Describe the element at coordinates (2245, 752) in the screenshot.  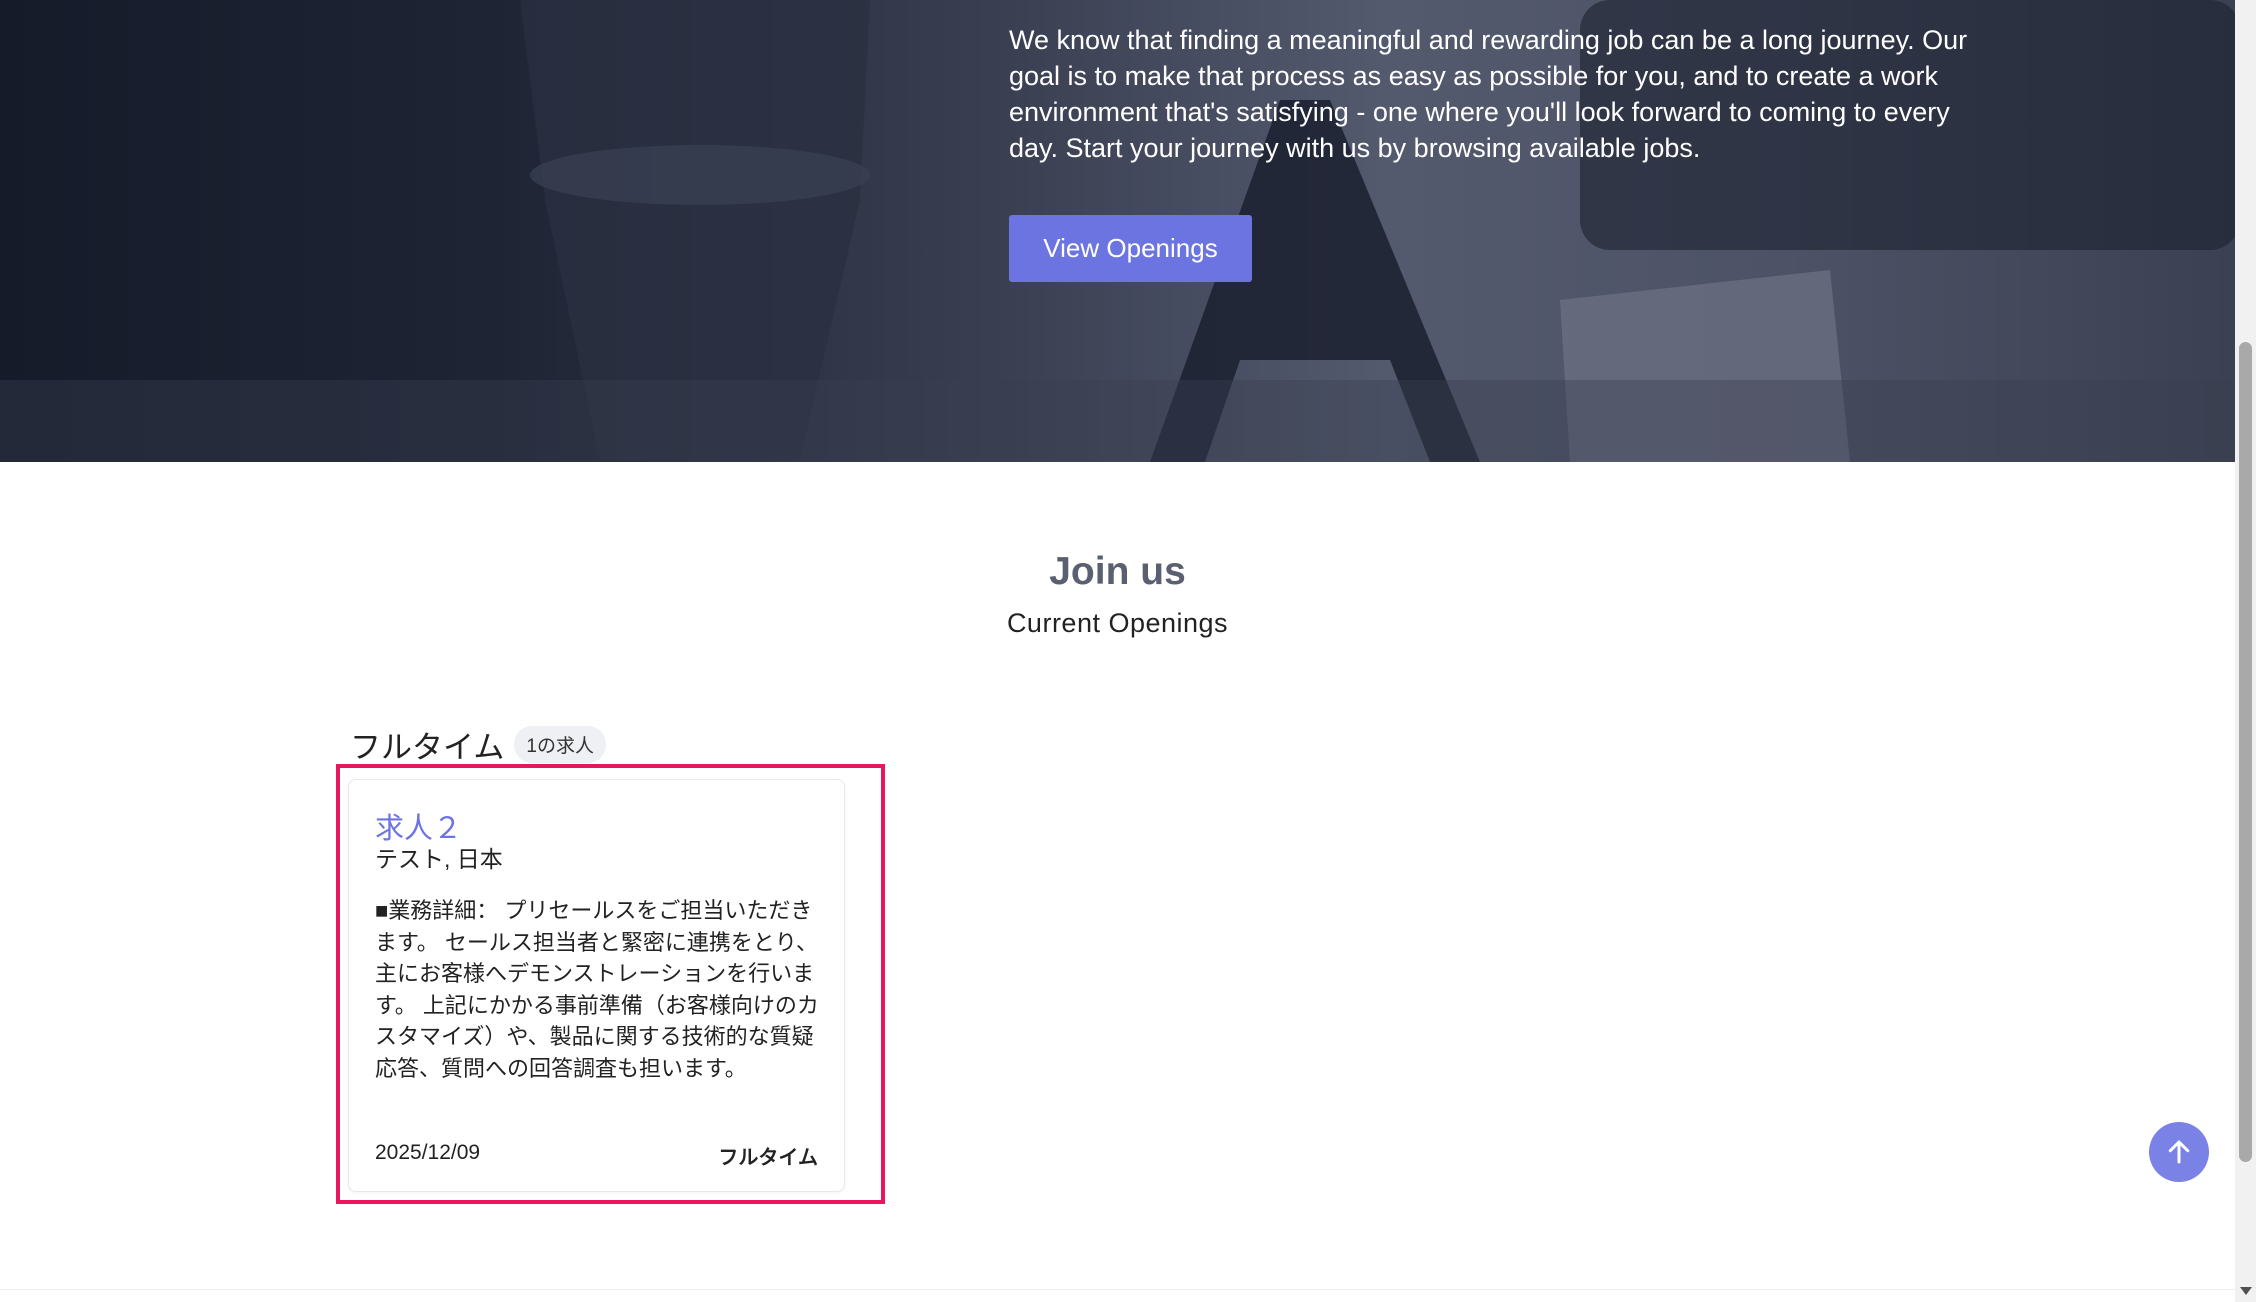
I see `scrollbar-thumb` at that location.